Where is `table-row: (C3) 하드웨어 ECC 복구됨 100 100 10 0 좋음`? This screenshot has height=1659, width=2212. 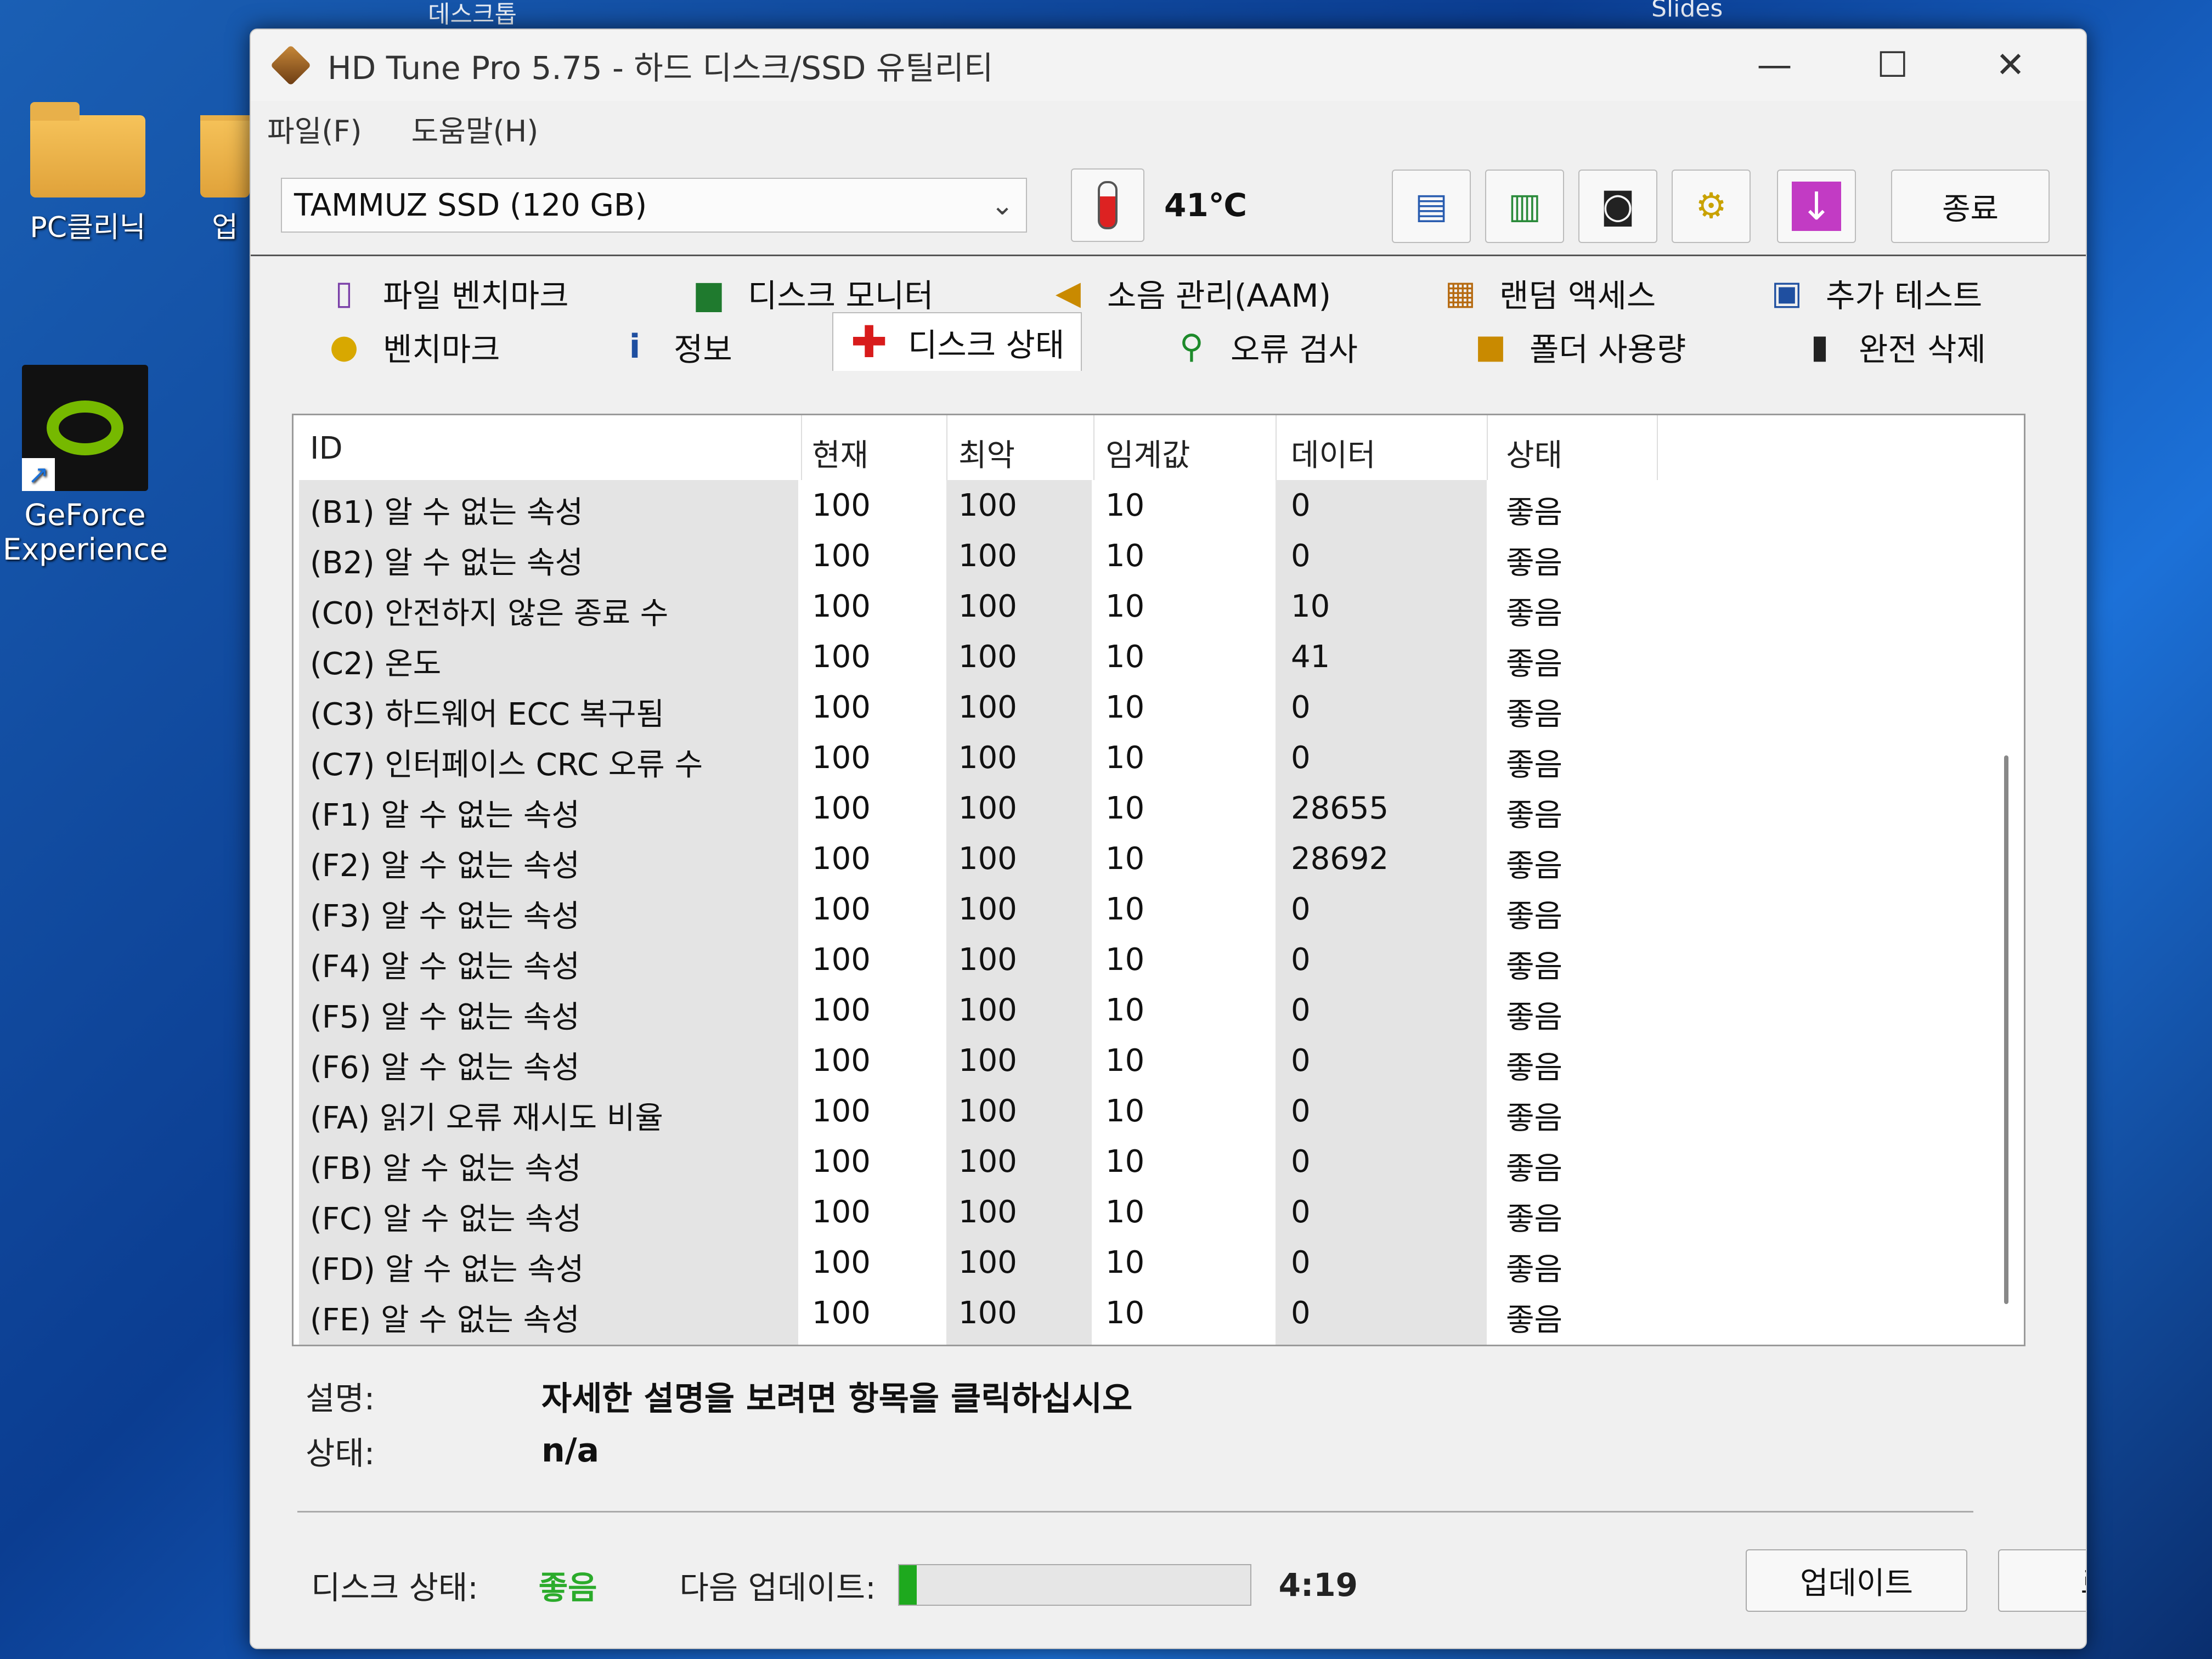
table-row: (C3) 하드웨어 ECC 복구됨 100 100 10 0 좋음 is located at coordinates (1159, 707).